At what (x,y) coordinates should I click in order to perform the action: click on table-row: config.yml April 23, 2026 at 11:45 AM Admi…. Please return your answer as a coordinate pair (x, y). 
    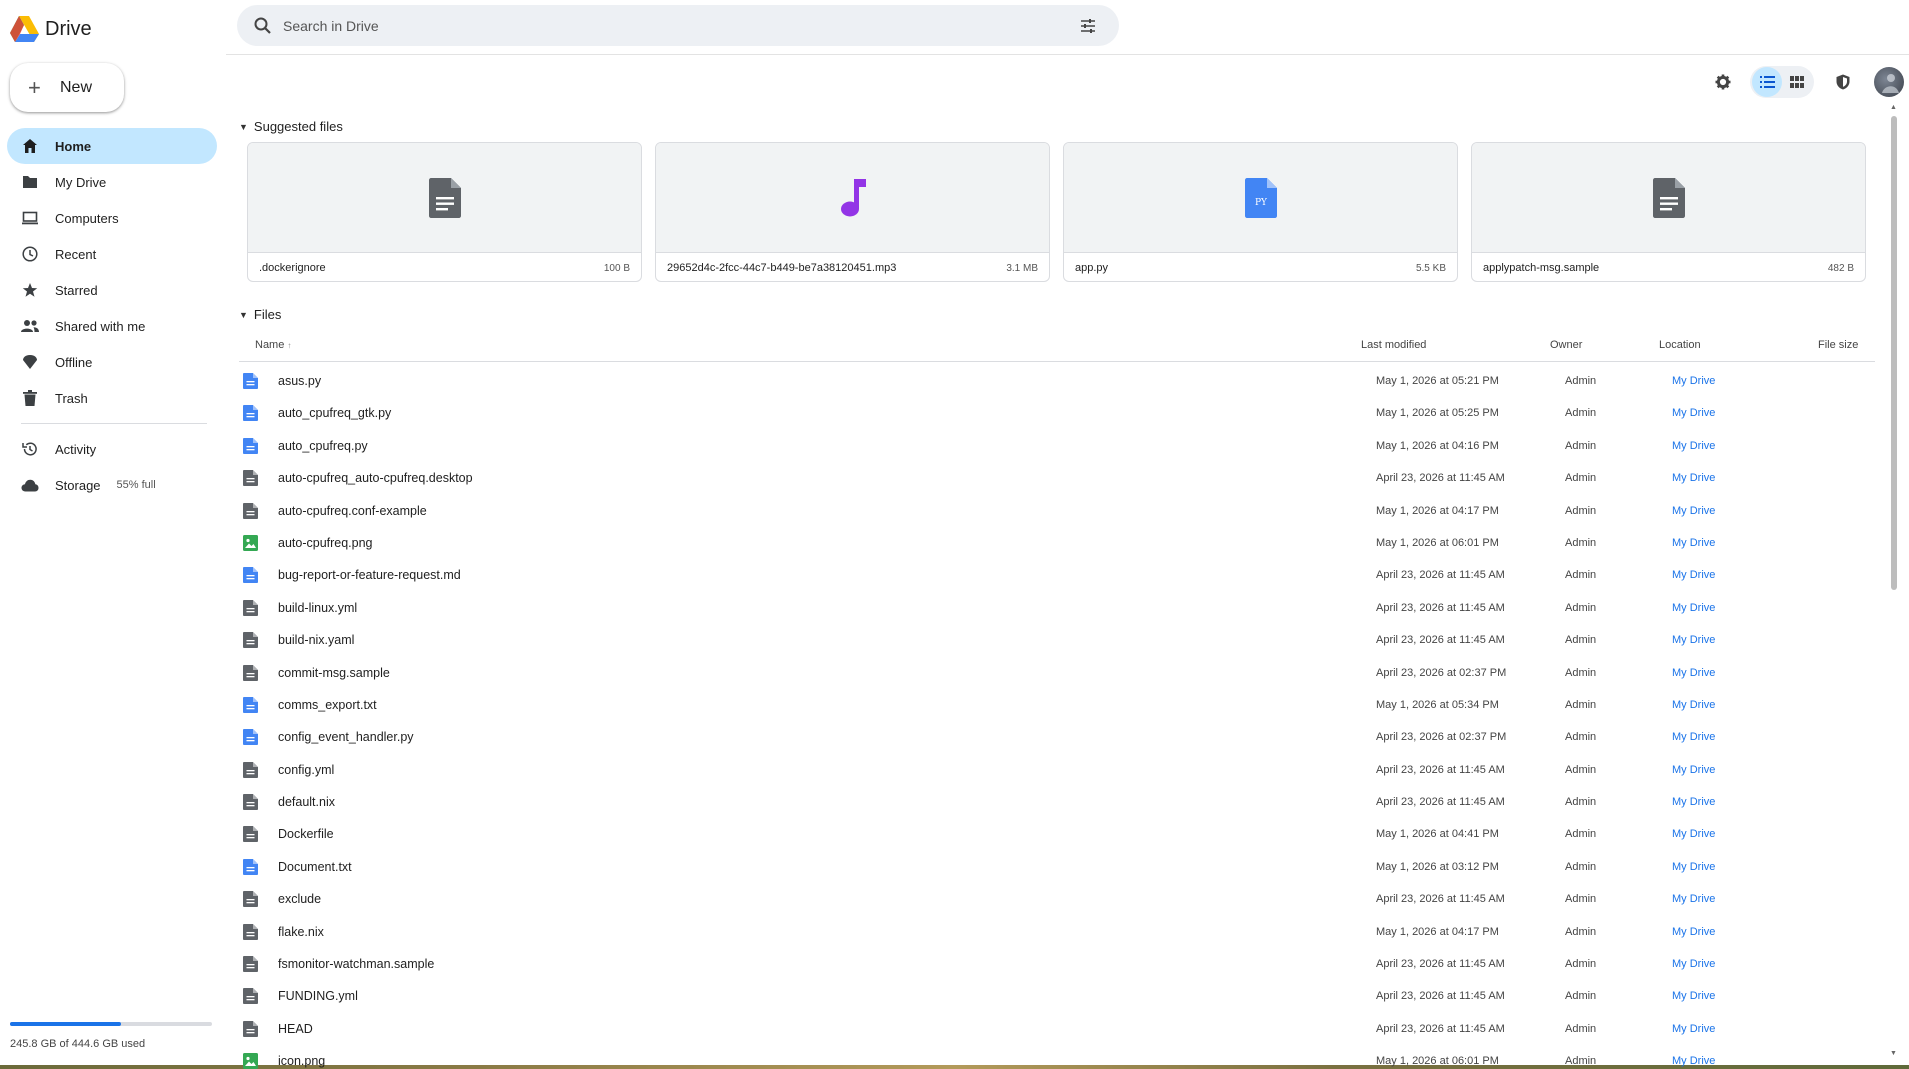
    Looking at the image, I should click on (1057, 771).